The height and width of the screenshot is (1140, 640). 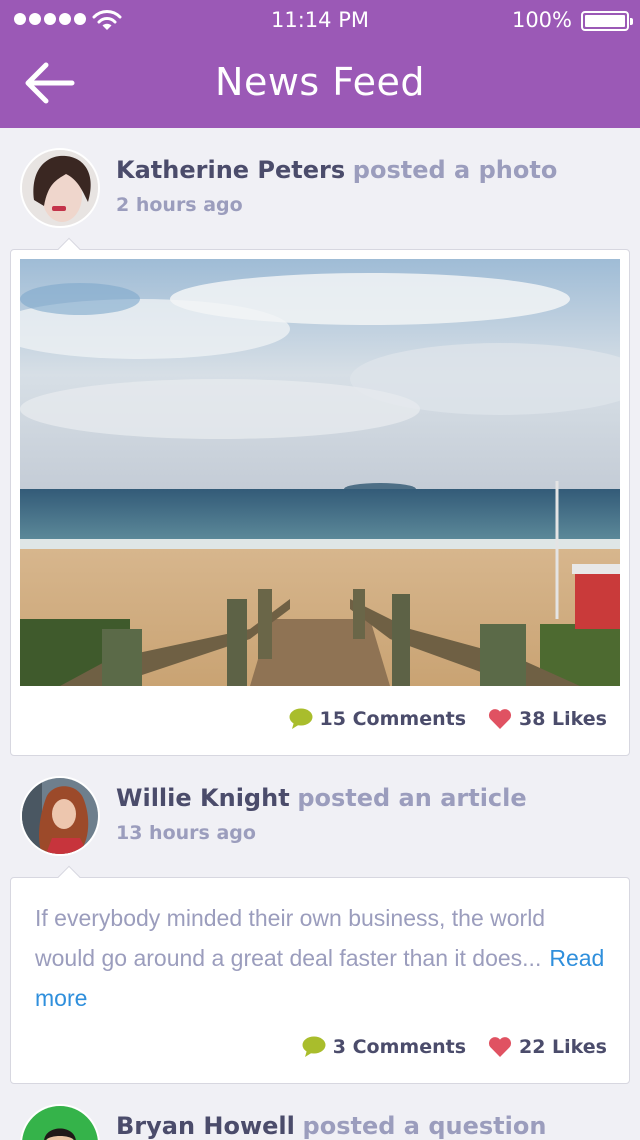 I want to click on post-stats: 15 Comments 38 Likes, so click(x=448, y=719).